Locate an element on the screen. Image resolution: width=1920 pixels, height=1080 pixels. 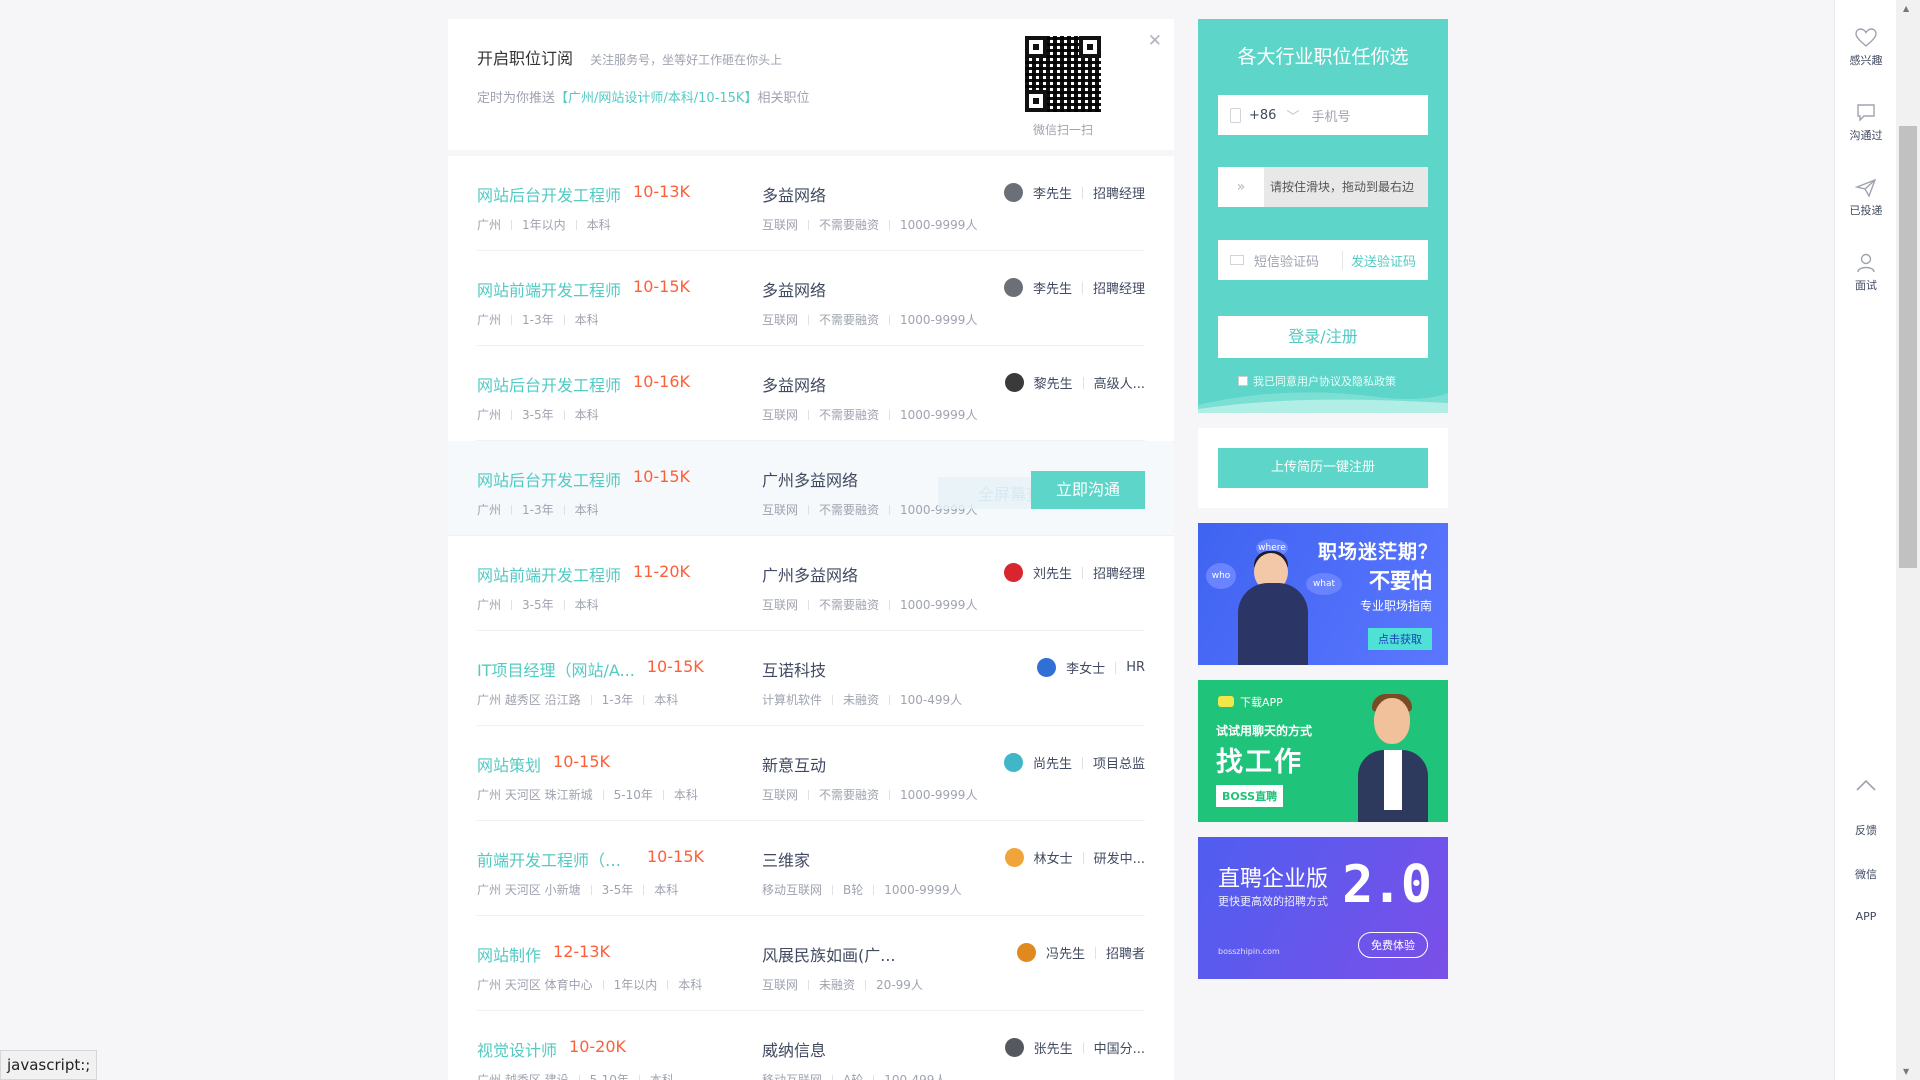
page-scrollbar: ▲ ▼ is located at coordinates (1908, 540).